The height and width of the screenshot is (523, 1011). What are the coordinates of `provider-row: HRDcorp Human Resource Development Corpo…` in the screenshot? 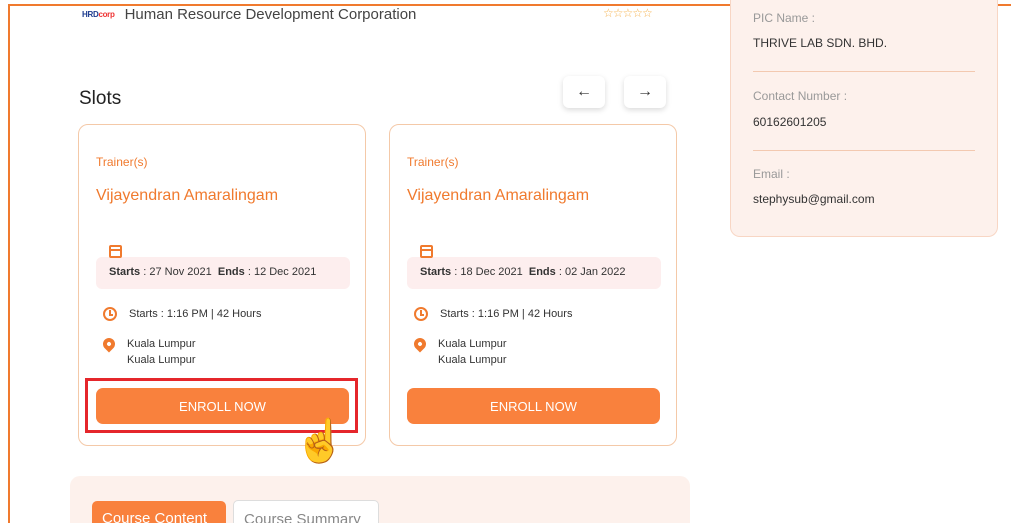 It's located at (249, 14).